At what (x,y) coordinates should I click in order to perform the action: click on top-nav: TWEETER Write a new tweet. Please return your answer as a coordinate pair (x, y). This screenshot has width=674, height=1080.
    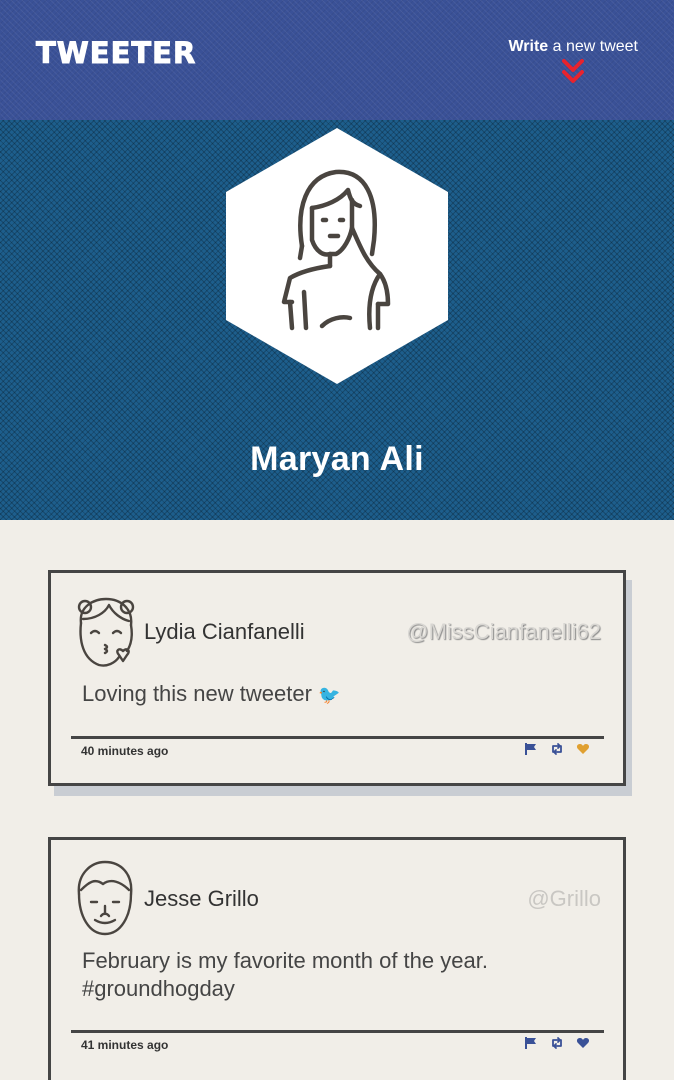
    Looking at the image, I should click on (337, 60).